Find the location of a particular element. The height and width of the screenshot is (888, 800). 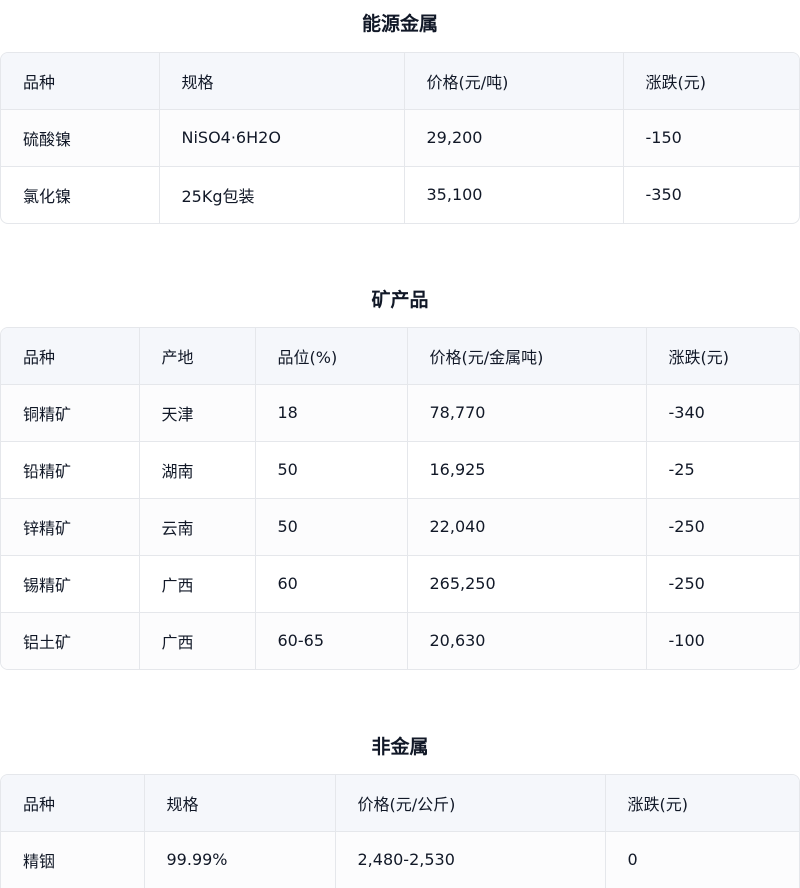

table-cell: 0 is located at coordinates (702, 859).